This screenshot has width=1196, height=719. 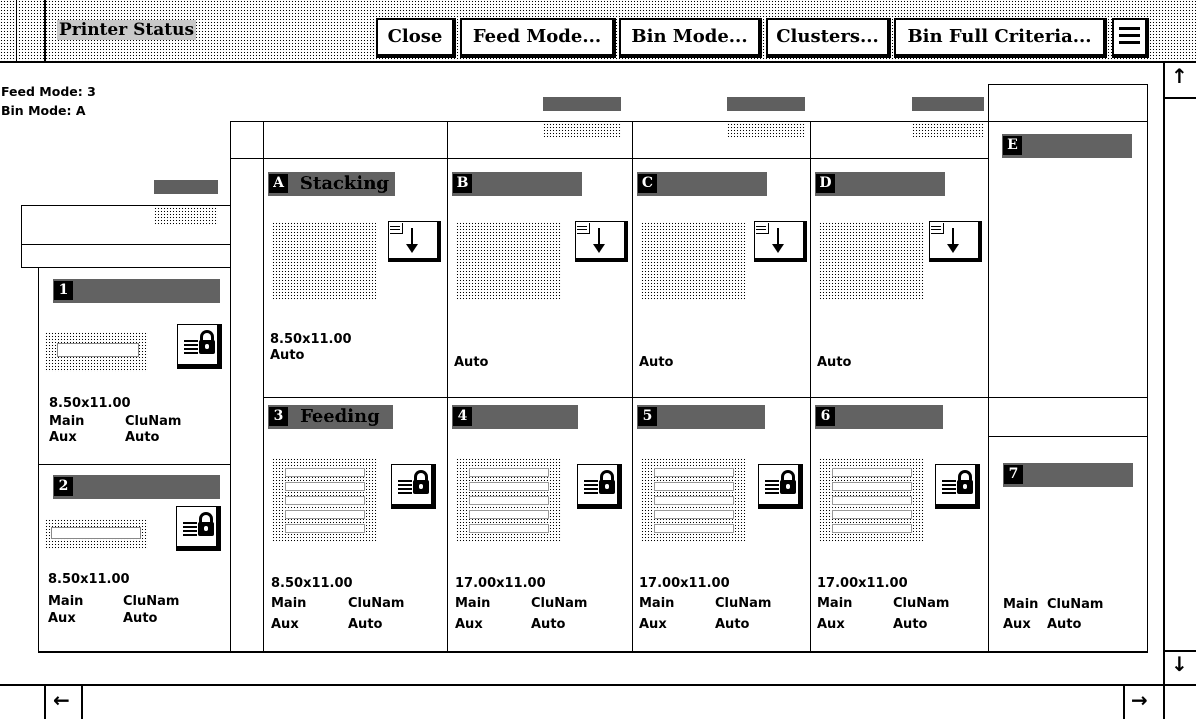 I want to click on tray-5: 5 17.00x11.00 Main CluNam Aux Auto, so click(x=721, y=524).